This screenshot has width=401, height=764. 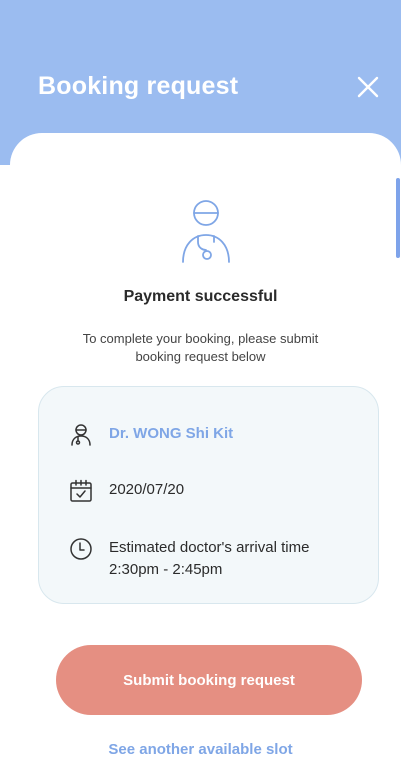 What do you see at coordinates (200, 296) in the screenshot?
I see `status-title: Payment successful` at bounding box center [200, 296].